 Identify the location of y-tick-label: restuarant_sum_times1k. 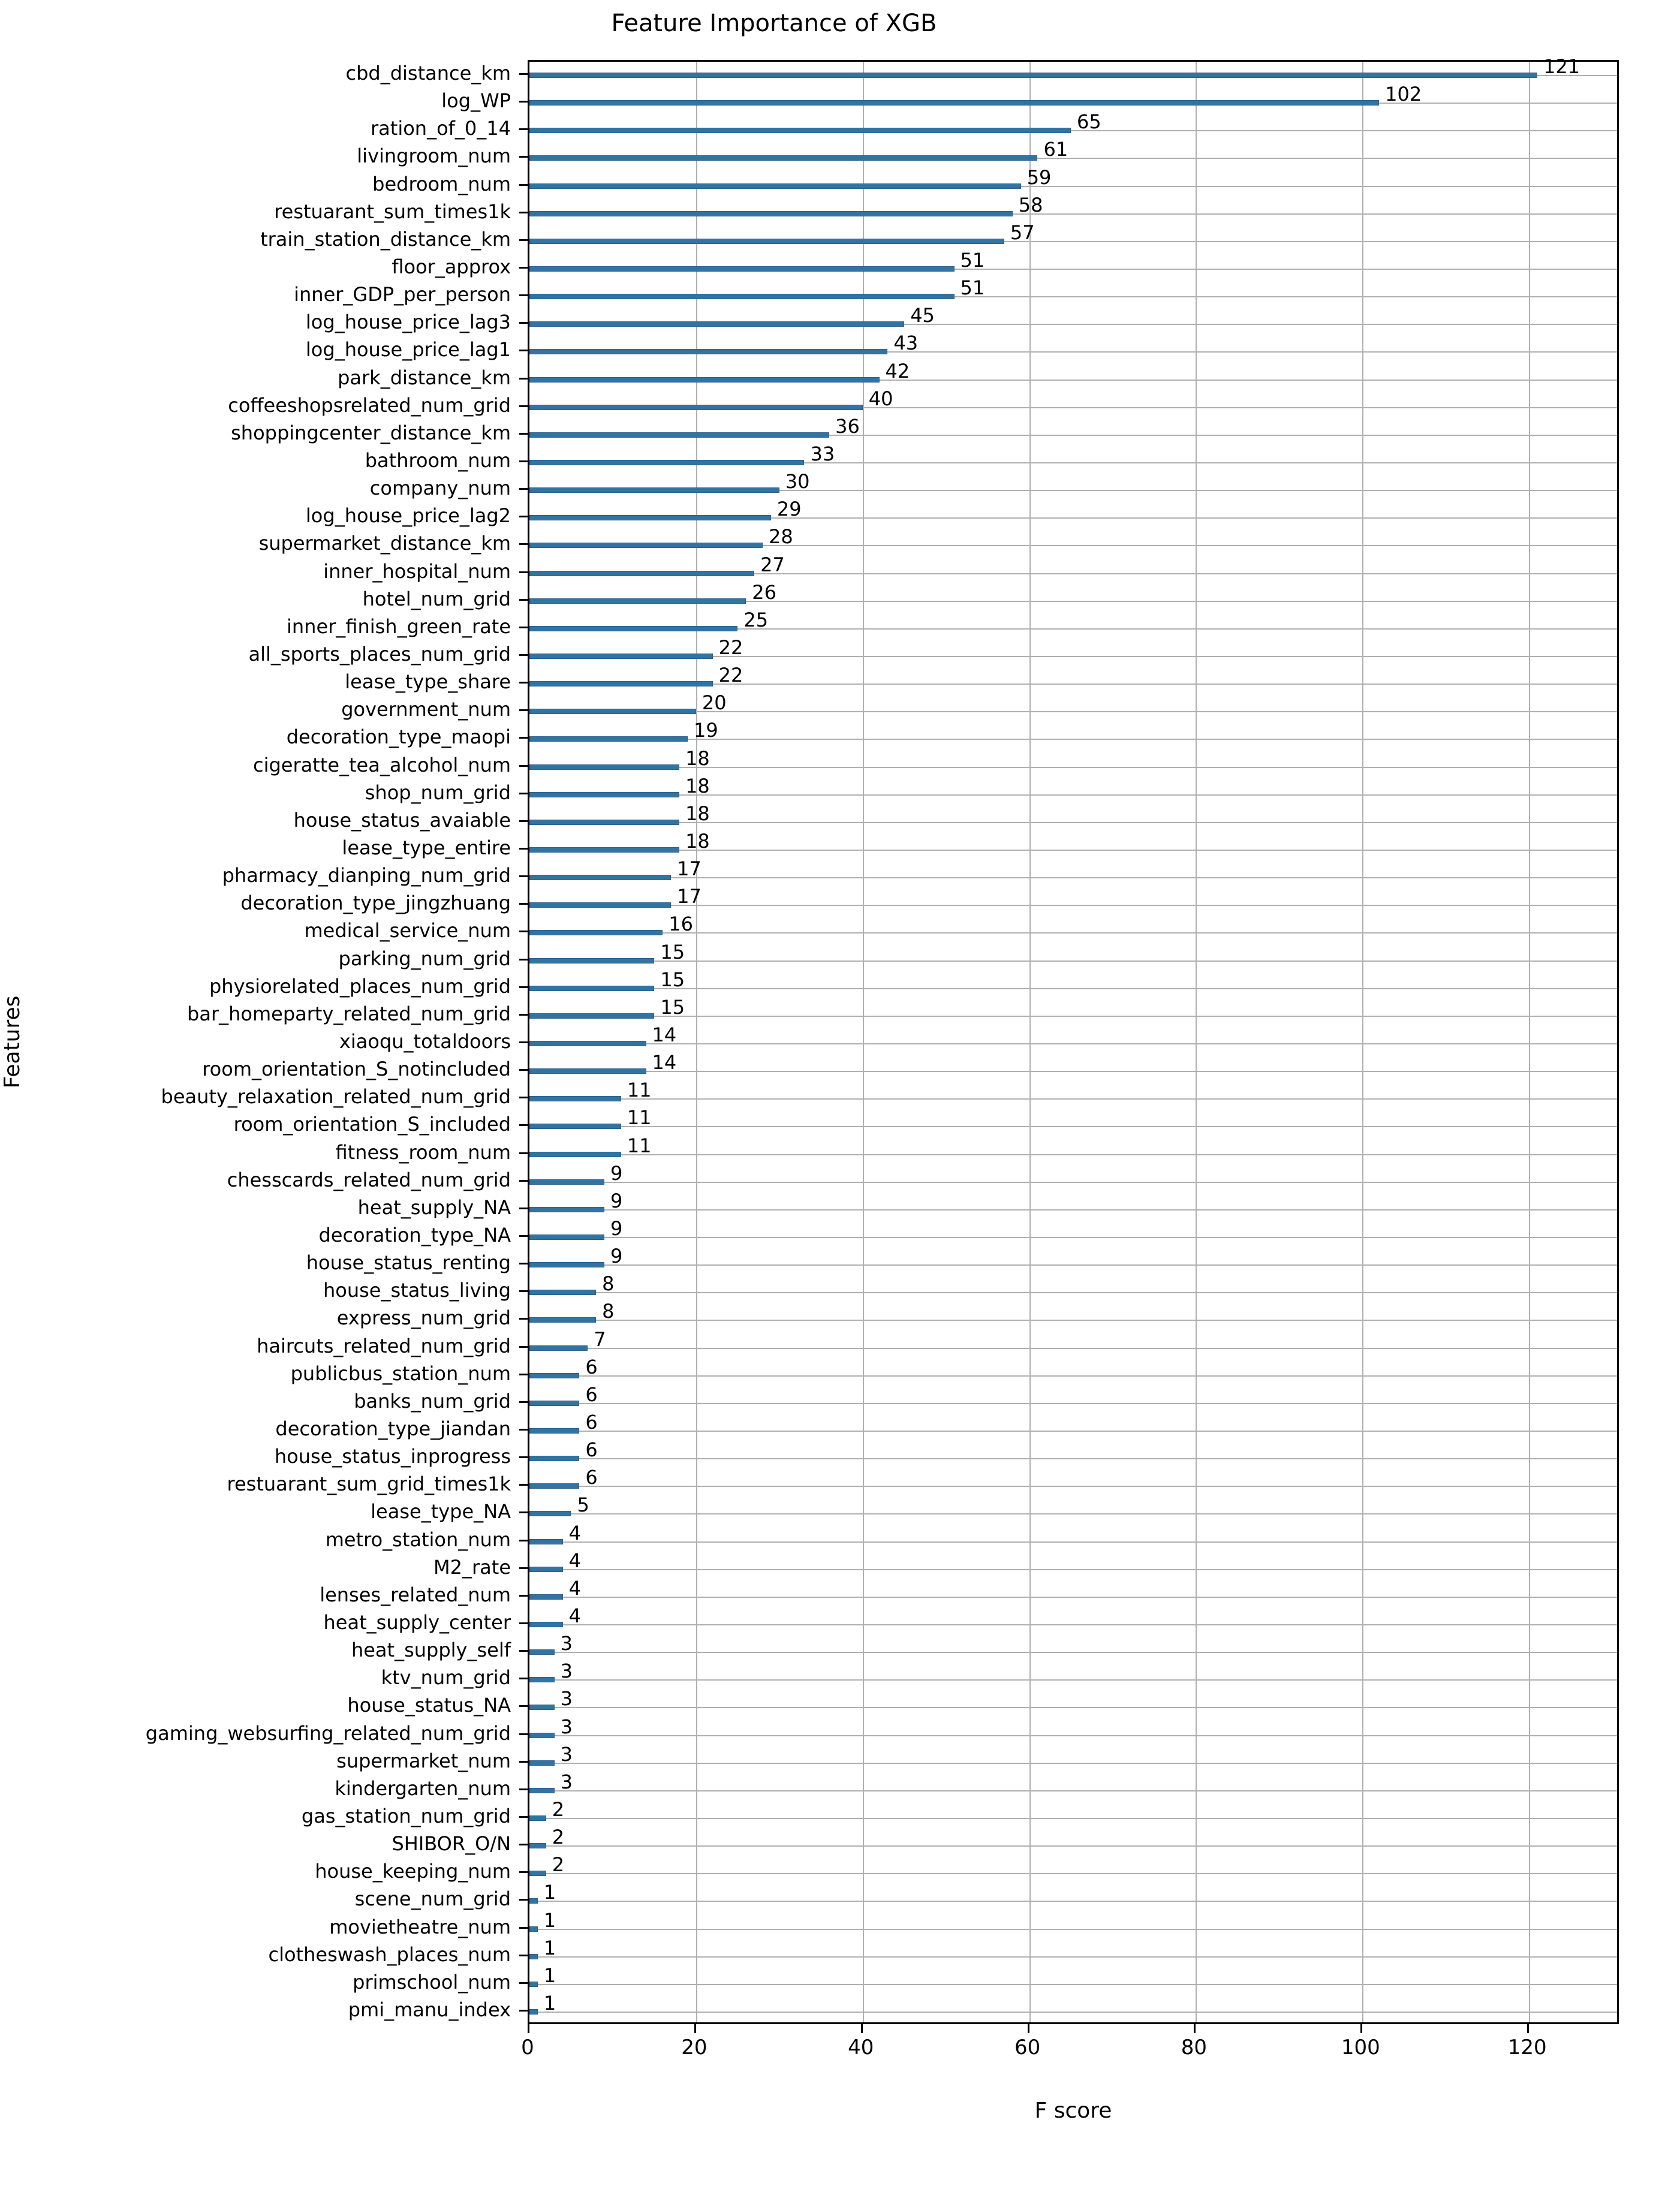
(392, 211).